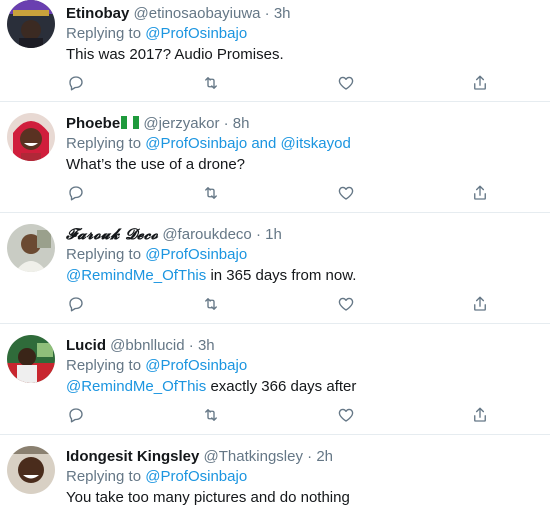 Image resolution: width=550 pixels, height=511 pixels. I want to click on user-handle: @etinosaobayiuwa, so click(197, 13).